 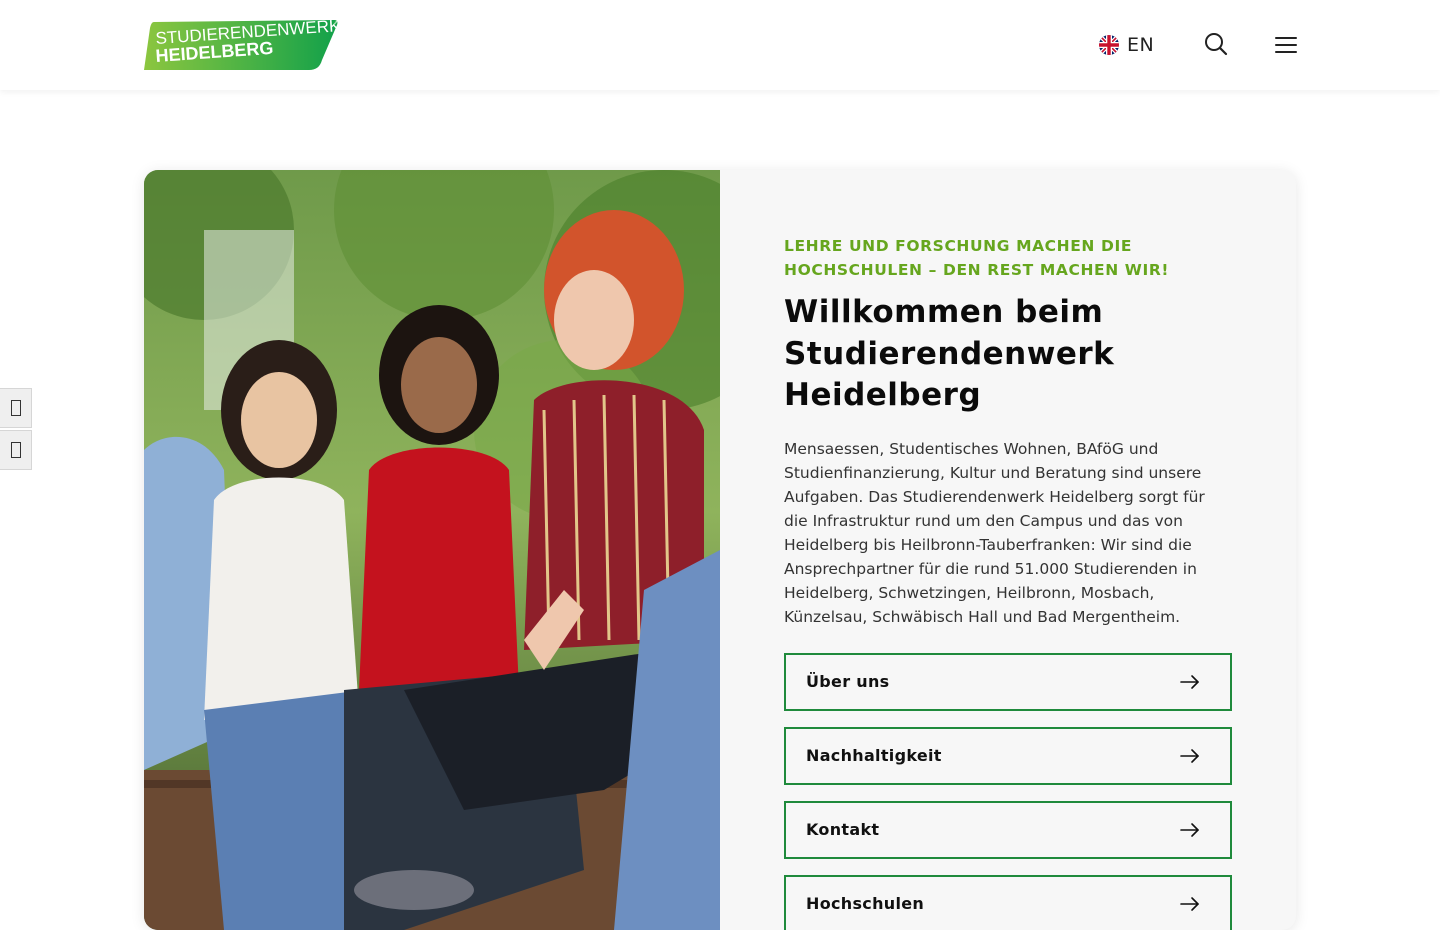 I want to click on link-hochschulen: Hochschulen, so click(x=1008, y=902).